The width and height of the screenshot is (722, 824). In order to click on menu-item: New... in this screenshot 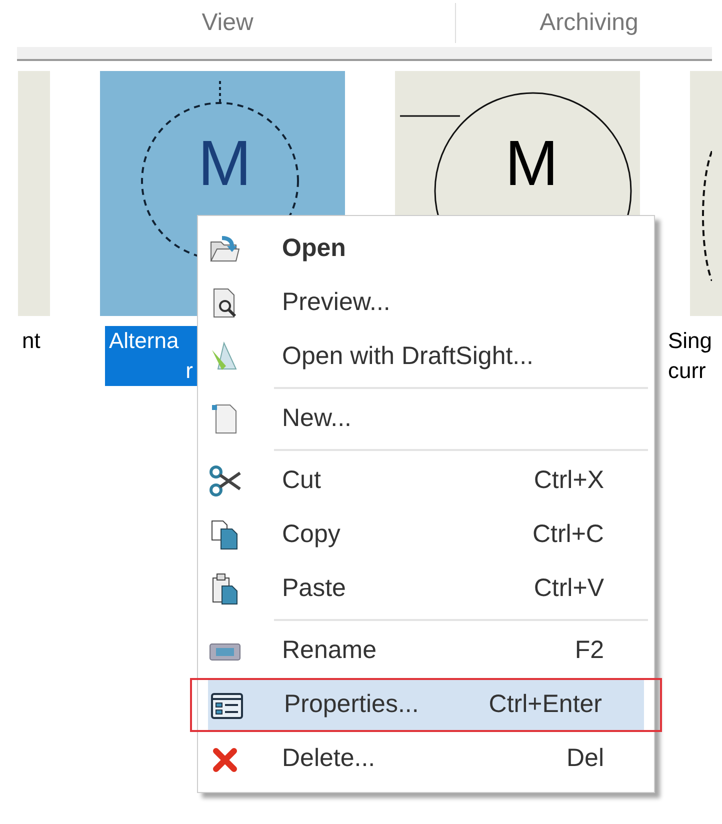, I will do `click(426, 419)`.